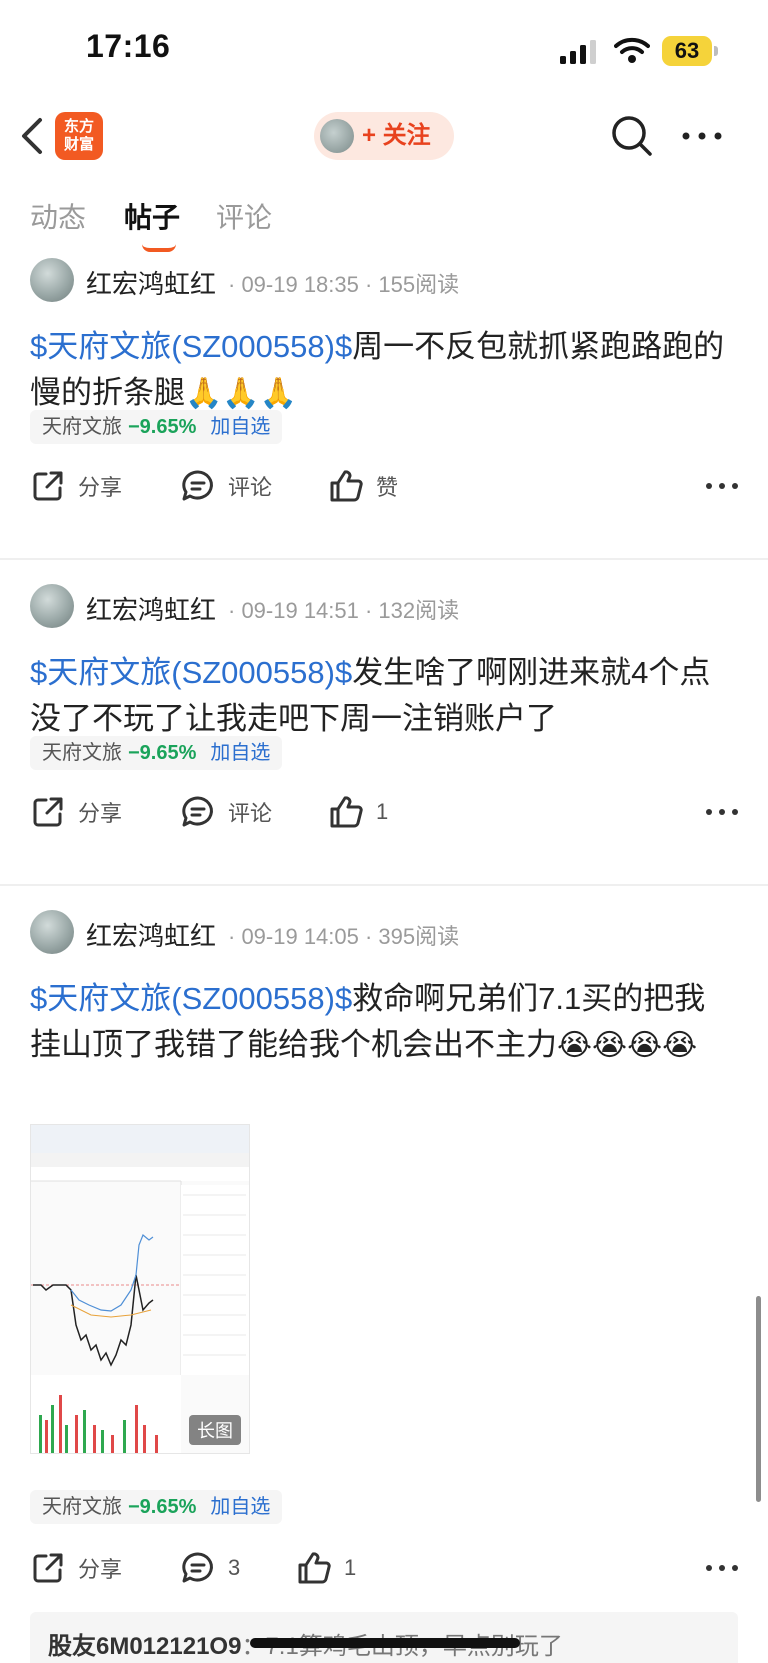  I want to click on stock-chart-screenshot, so click(140, 1289).